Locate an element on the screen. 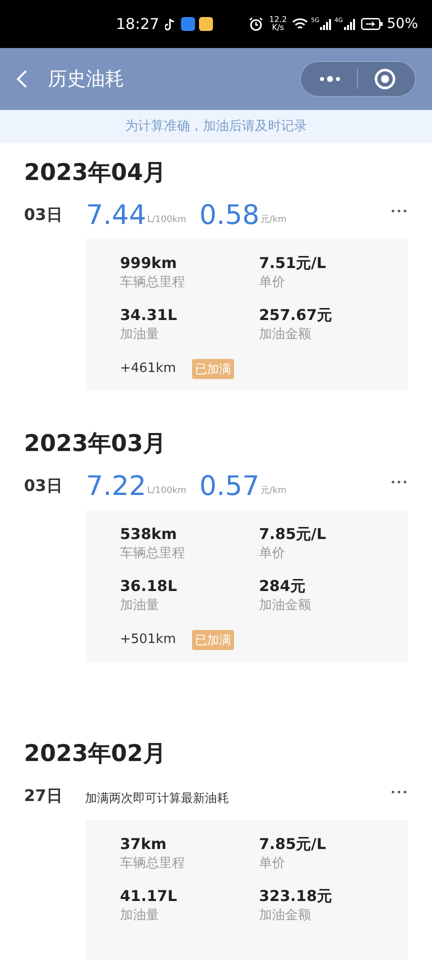 Image resolution: width=432 pixels, height=960 pixels. wifi-icon is located at coordinates (300, 24).